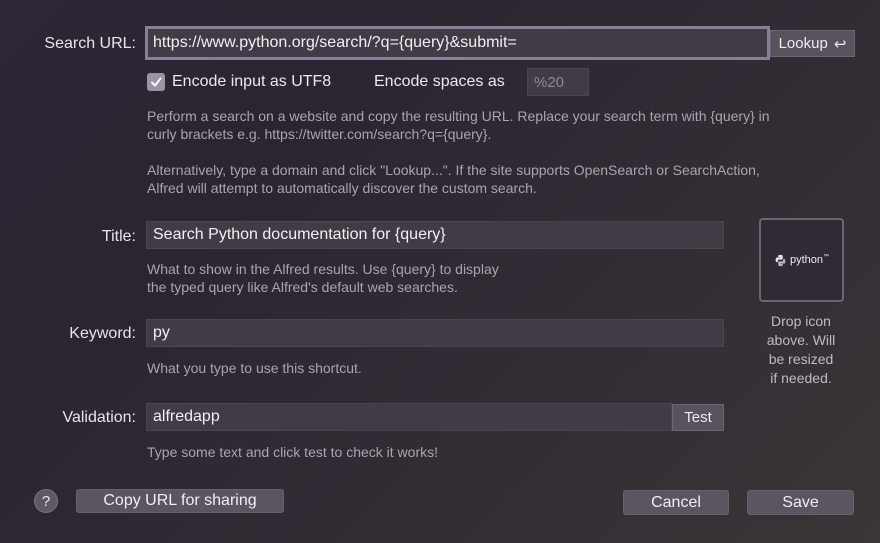 This screenshot has width=880, height=543. I want to click on search-url-label: Search URL:, so click(90, 43).